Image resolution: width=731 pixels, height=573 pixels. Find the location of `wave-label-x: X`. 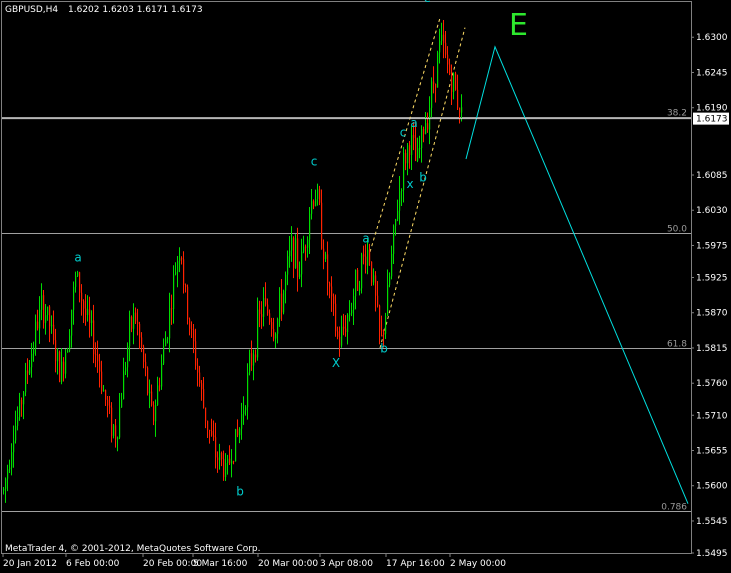

wave-label-x: X is located at coordinates (336, 363).